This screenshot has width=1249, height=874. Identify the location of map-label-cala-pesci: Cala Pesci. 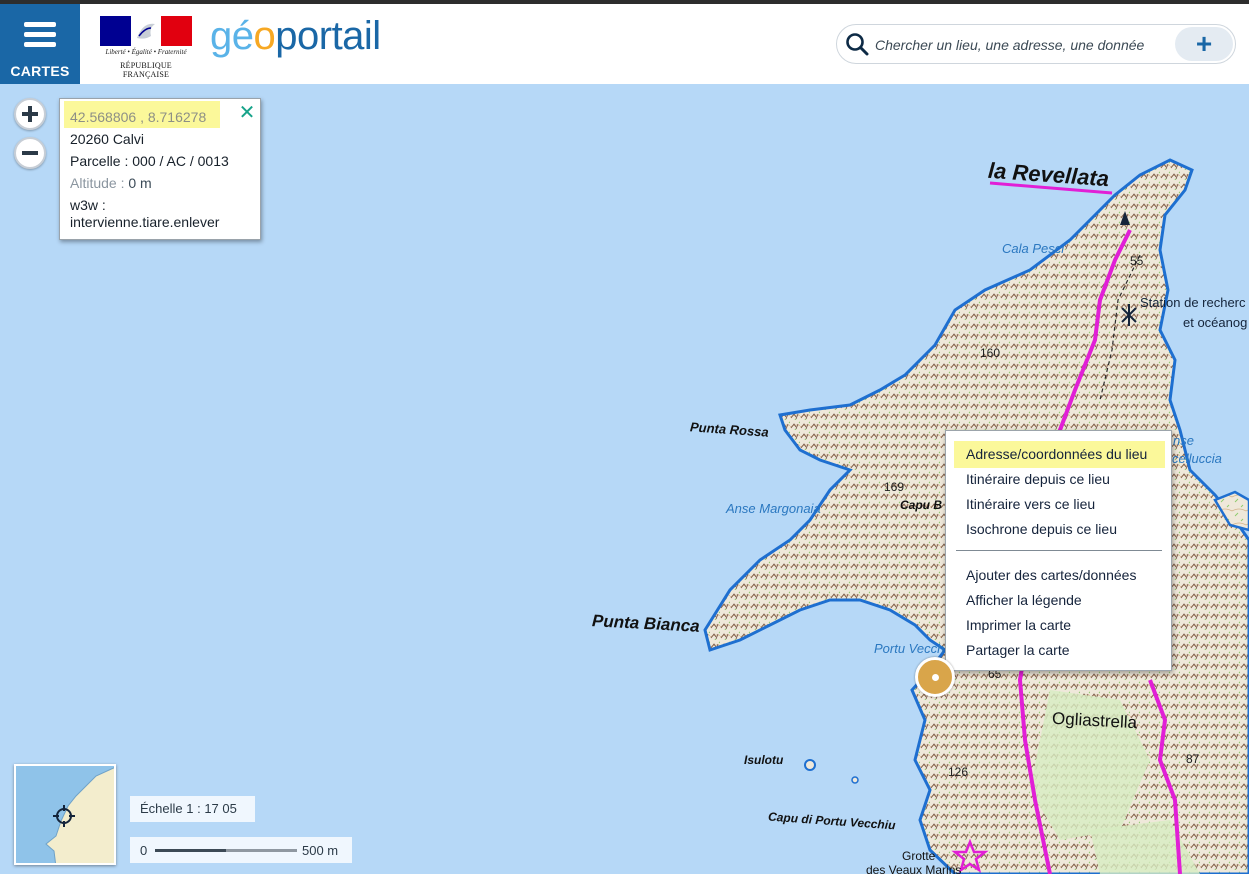
(1033, 248).